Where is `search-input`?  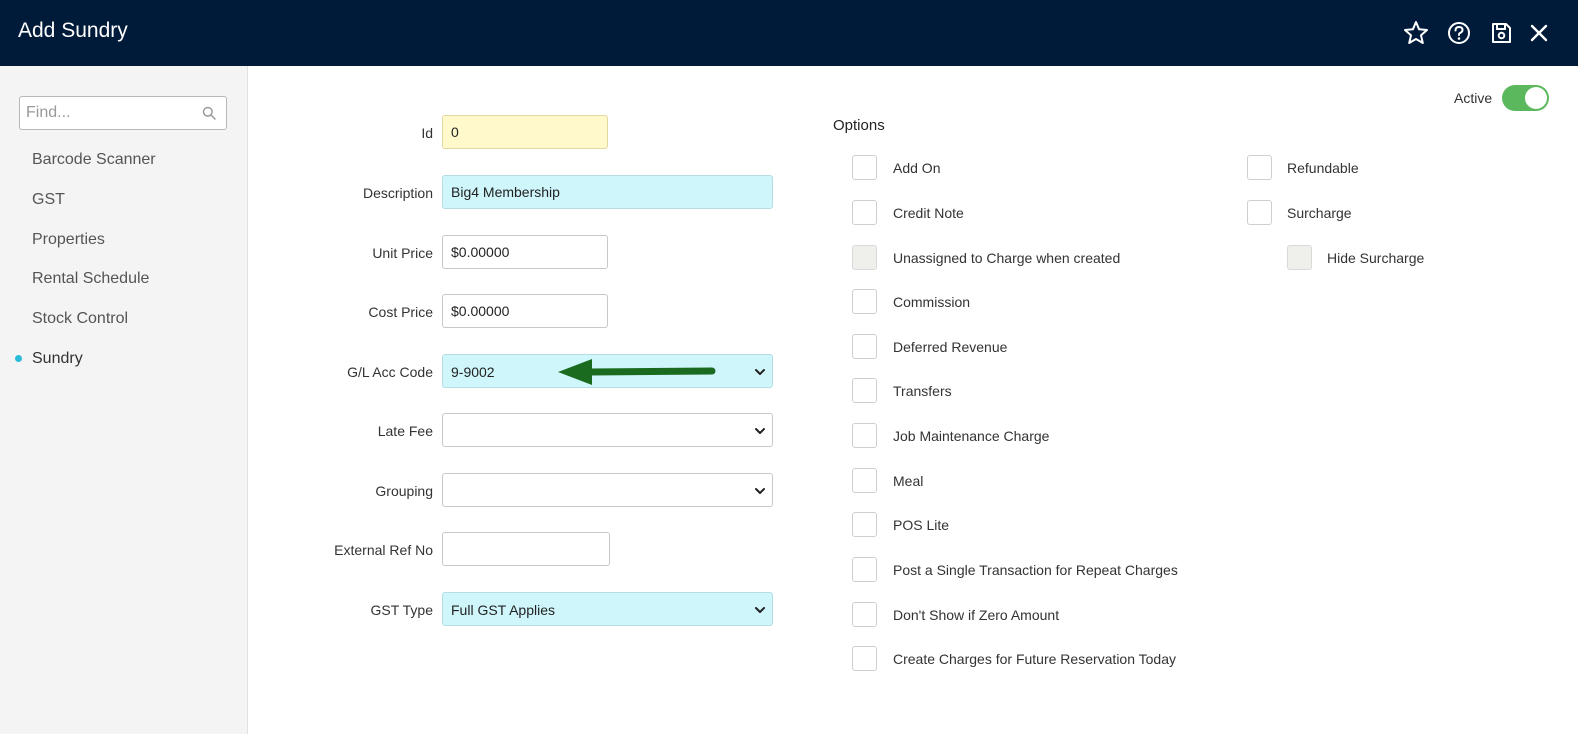
search-input is located at coordinates (110, 113).